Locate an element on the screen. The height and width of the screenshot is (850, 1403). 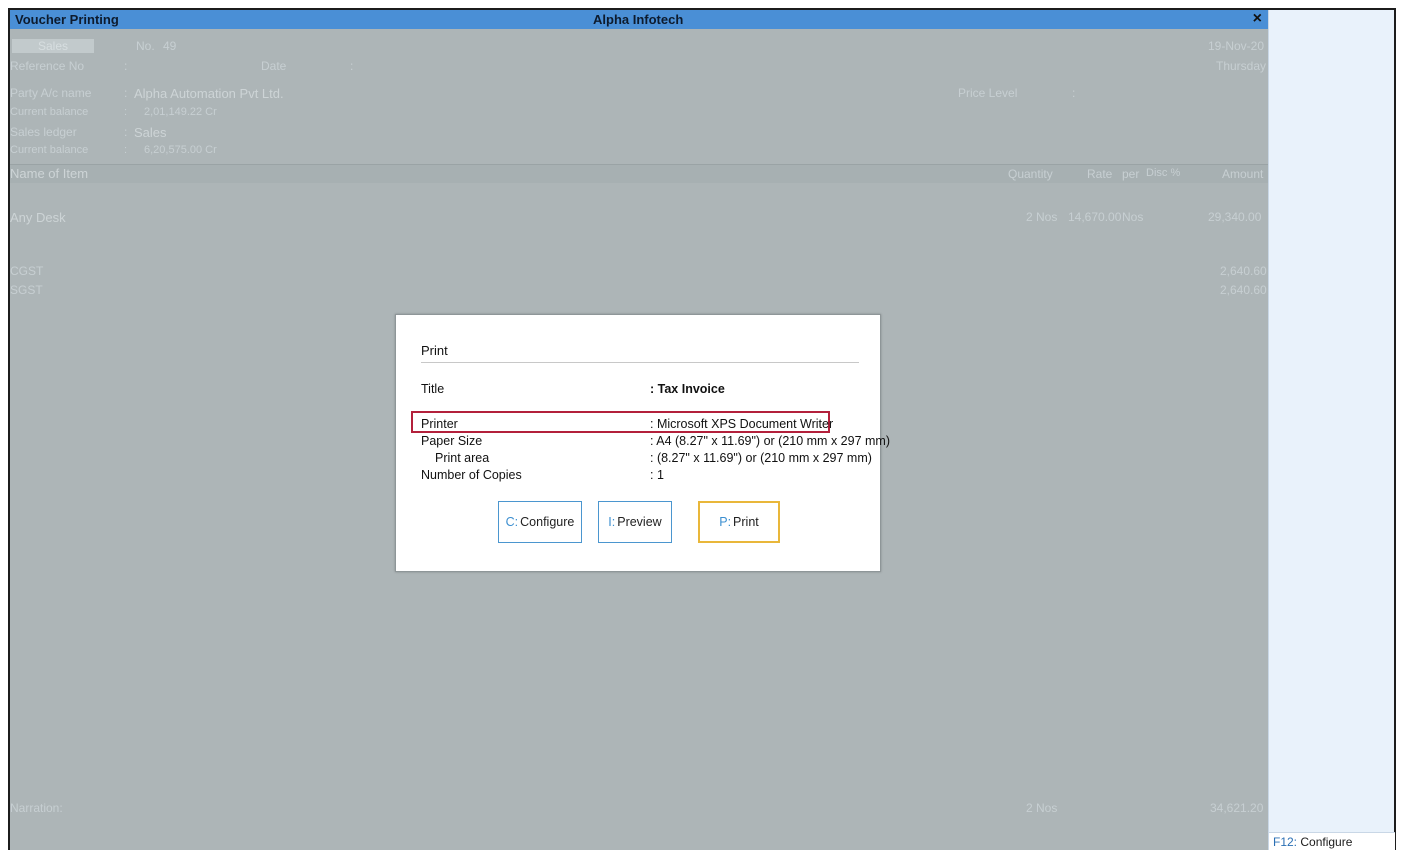
item-amount: 29,340.00 is located at coordinates (1235, 217).